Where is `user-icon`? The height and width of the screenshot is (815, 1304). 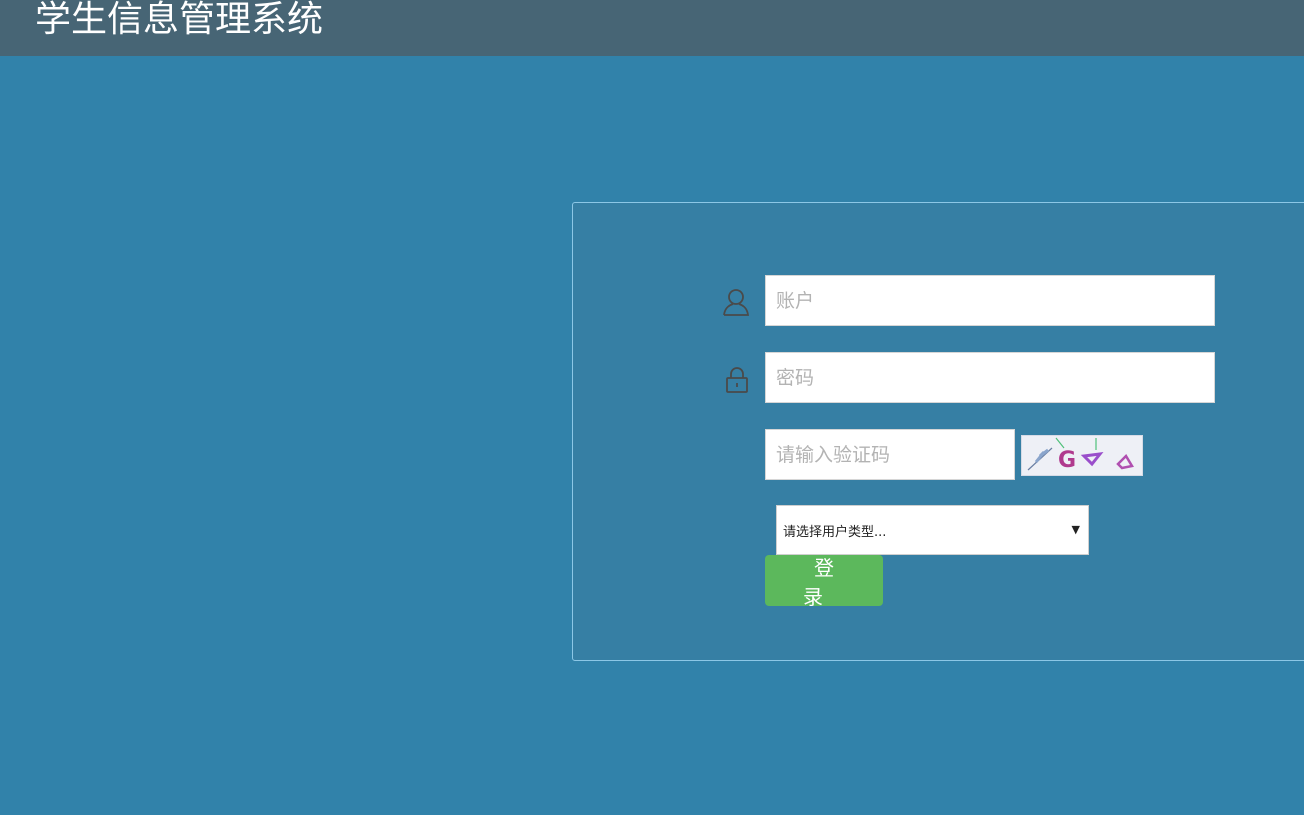 user-icon is located at coordinates (736, 302).